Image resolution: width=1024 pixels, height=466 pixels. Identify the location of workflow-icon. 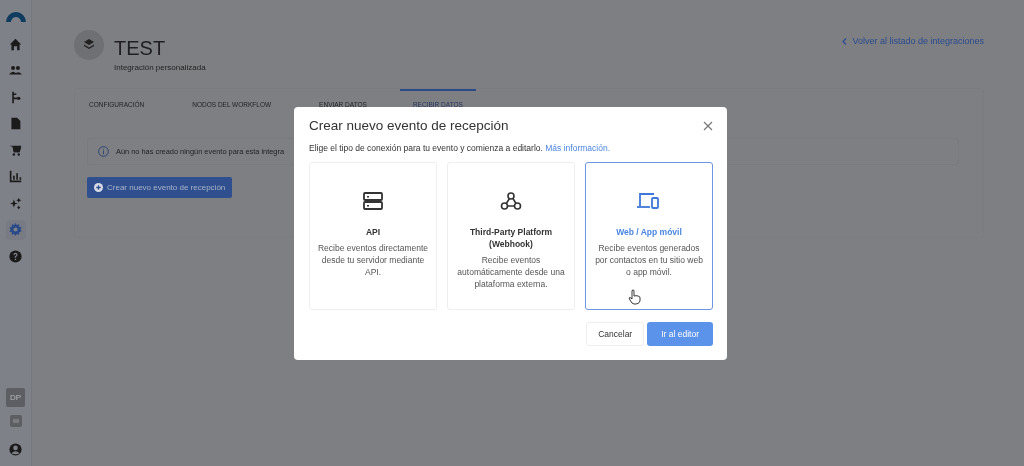
(15, 97).